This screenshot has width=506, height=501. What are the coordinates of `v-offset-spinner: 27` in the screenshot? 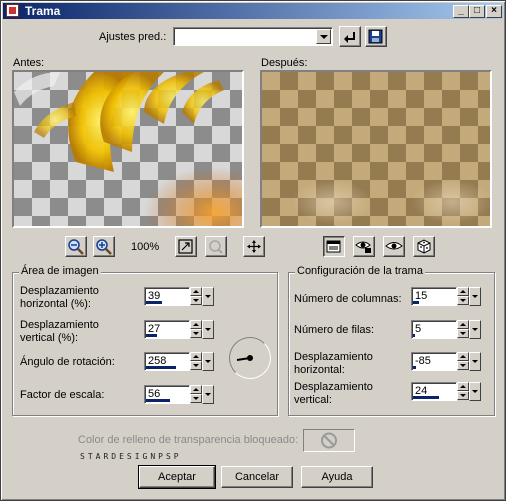 It's located at (179, 329).